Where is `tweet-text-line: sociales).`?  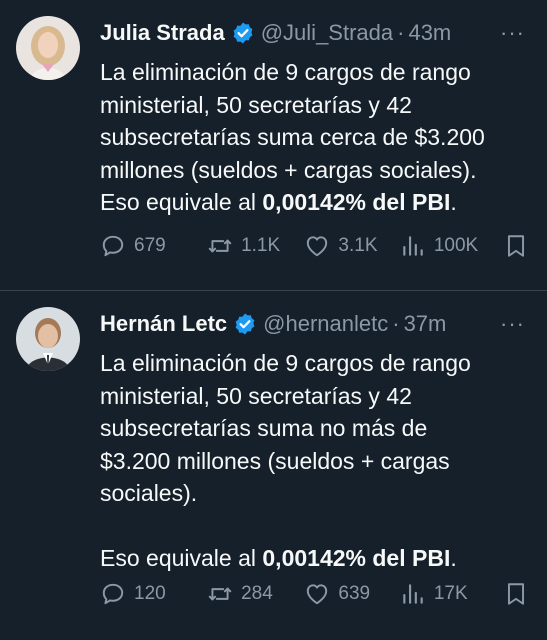 tweet-text-line: sociales). is located at coordinates (149, 493).